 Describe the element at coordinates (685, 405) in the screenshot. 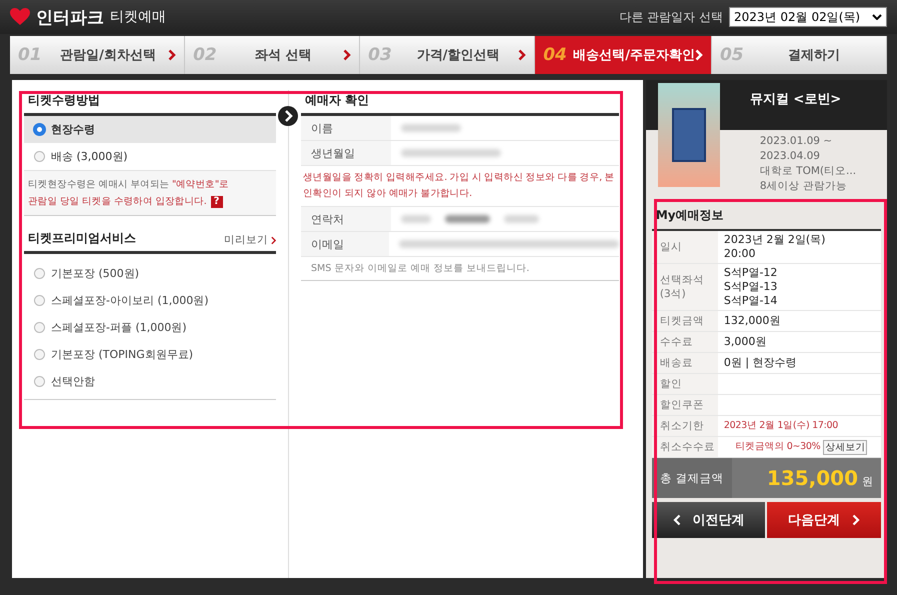

I see `summary-label: 할인쿠폰` at that location.